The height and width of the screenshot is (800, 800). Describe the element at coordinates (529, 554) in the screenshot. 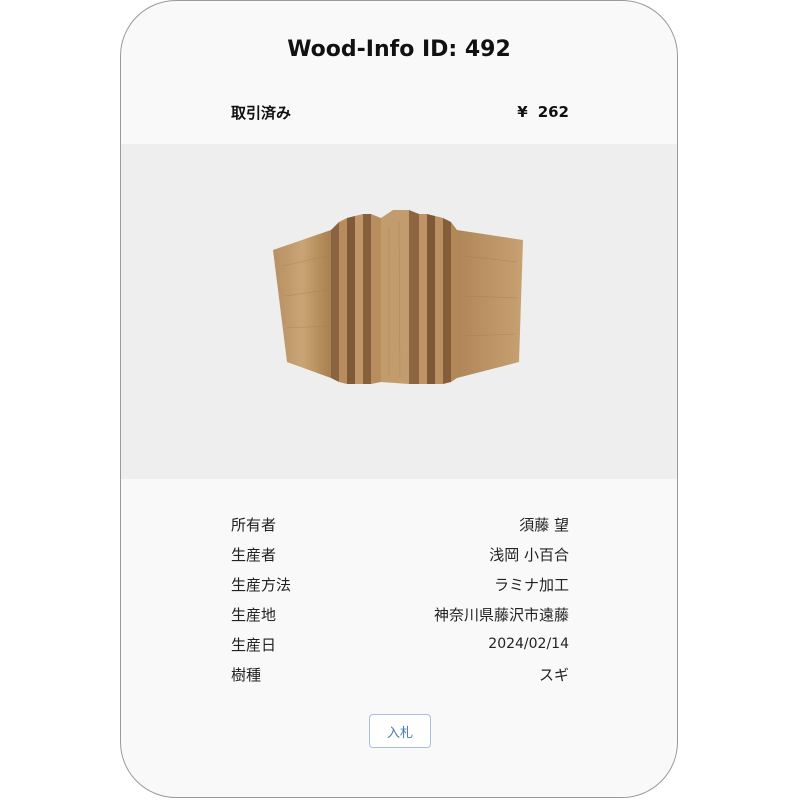

I see `detail-value: 浅岡 小百合` at that location.